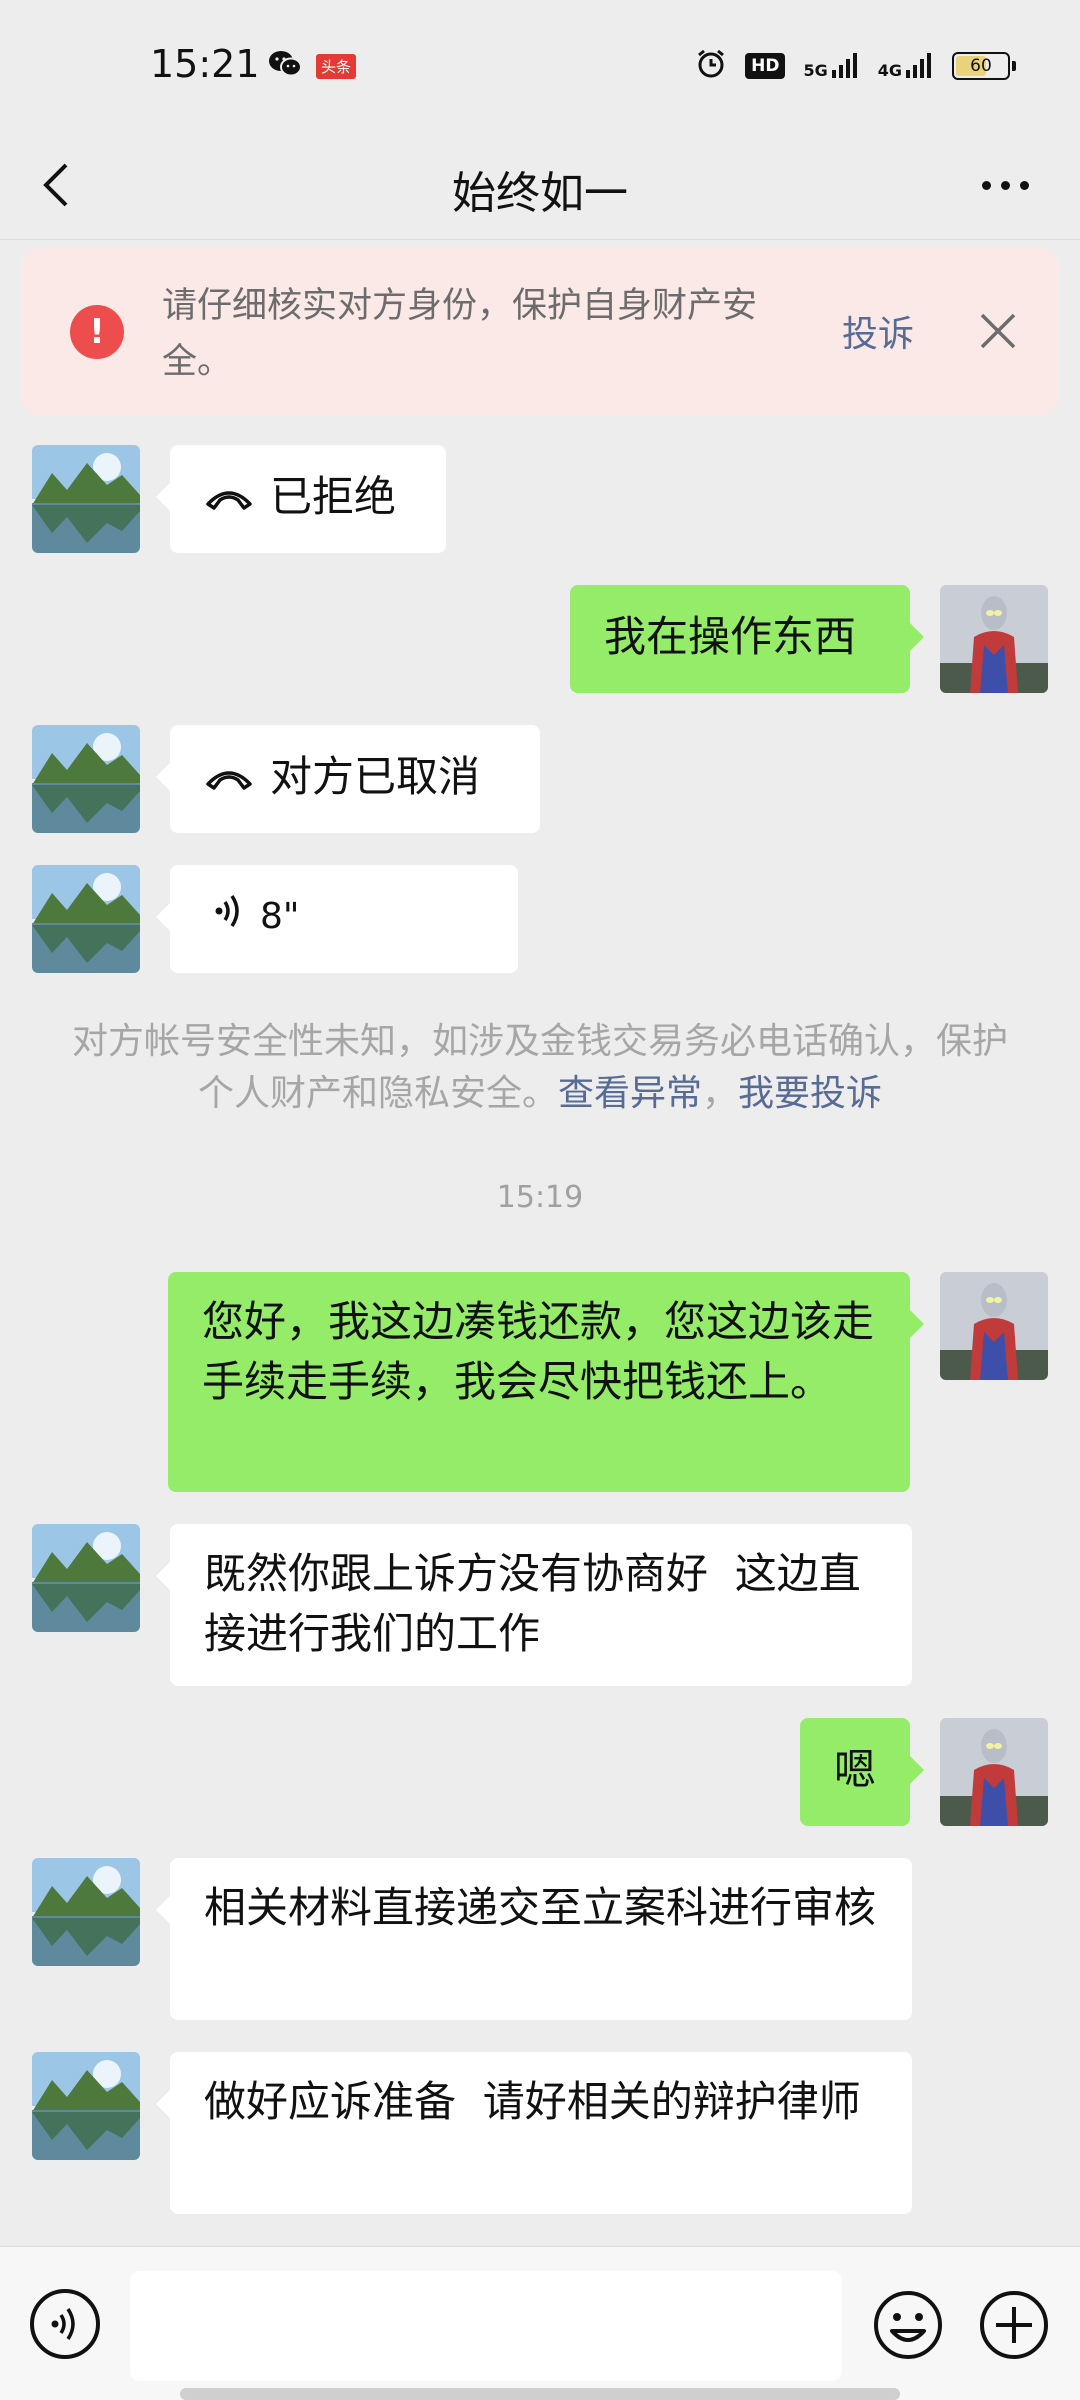 This screenshot has width=1080, height=2400. I want to click on message-text: 已拒绝, so click(333, 496).